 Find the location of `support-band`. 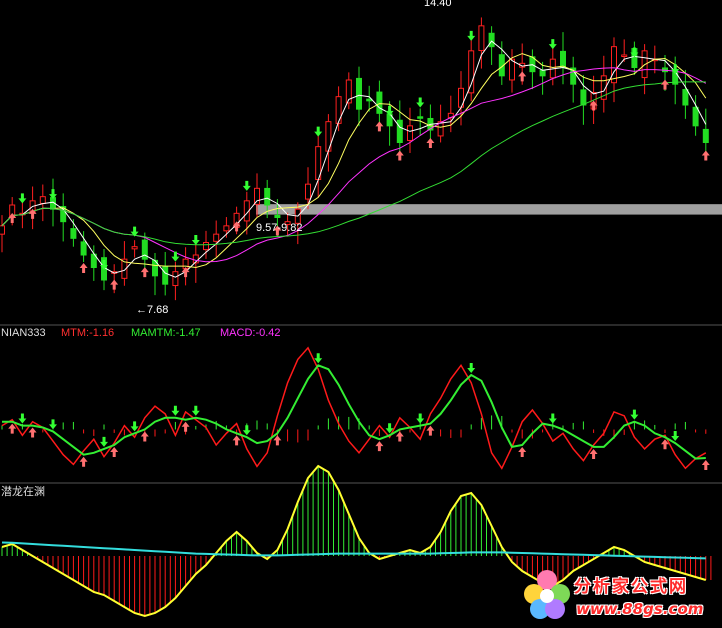

support-band is located at coordinates (489, 209).